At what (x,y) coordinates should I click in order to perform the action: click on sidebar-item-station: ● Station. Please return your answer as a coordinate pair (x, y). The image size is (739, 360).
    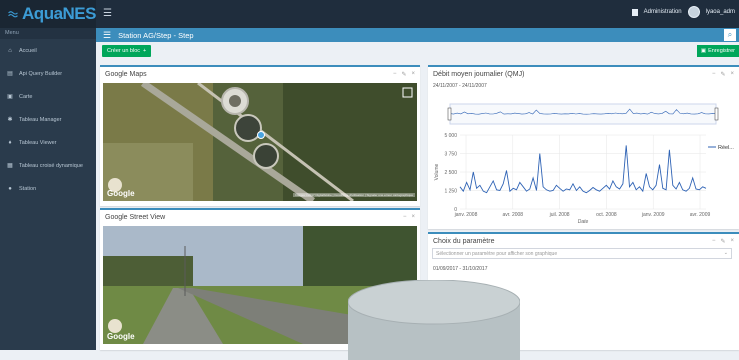
    Looking at the image, I should click on (48, 188).